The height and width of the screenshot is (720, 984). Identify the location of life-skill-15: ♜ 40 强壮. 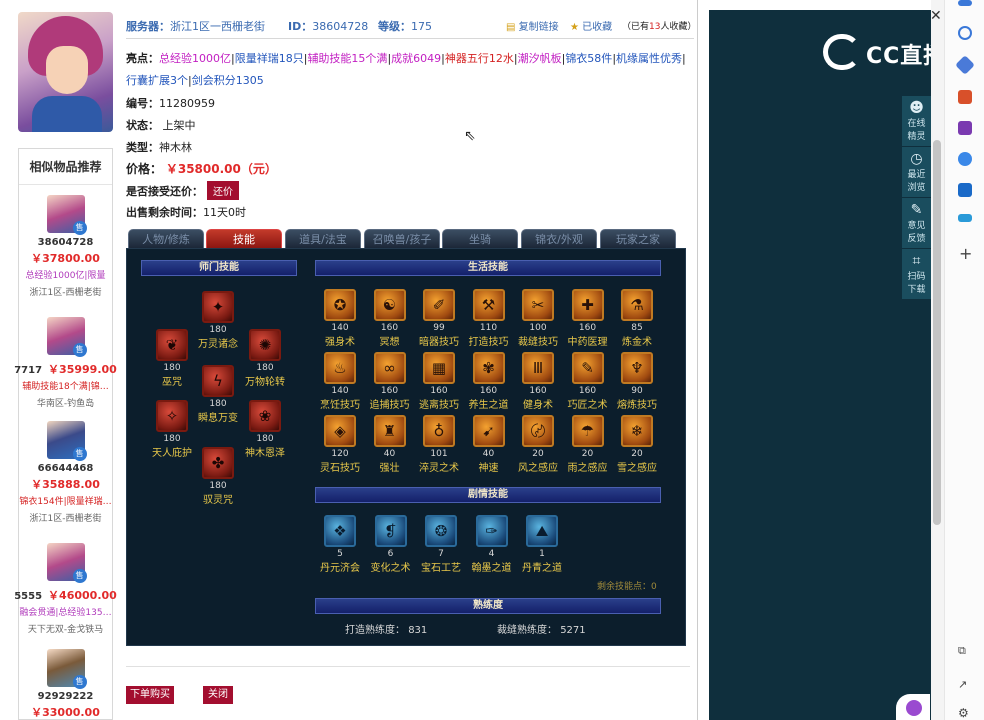
(390, 444).